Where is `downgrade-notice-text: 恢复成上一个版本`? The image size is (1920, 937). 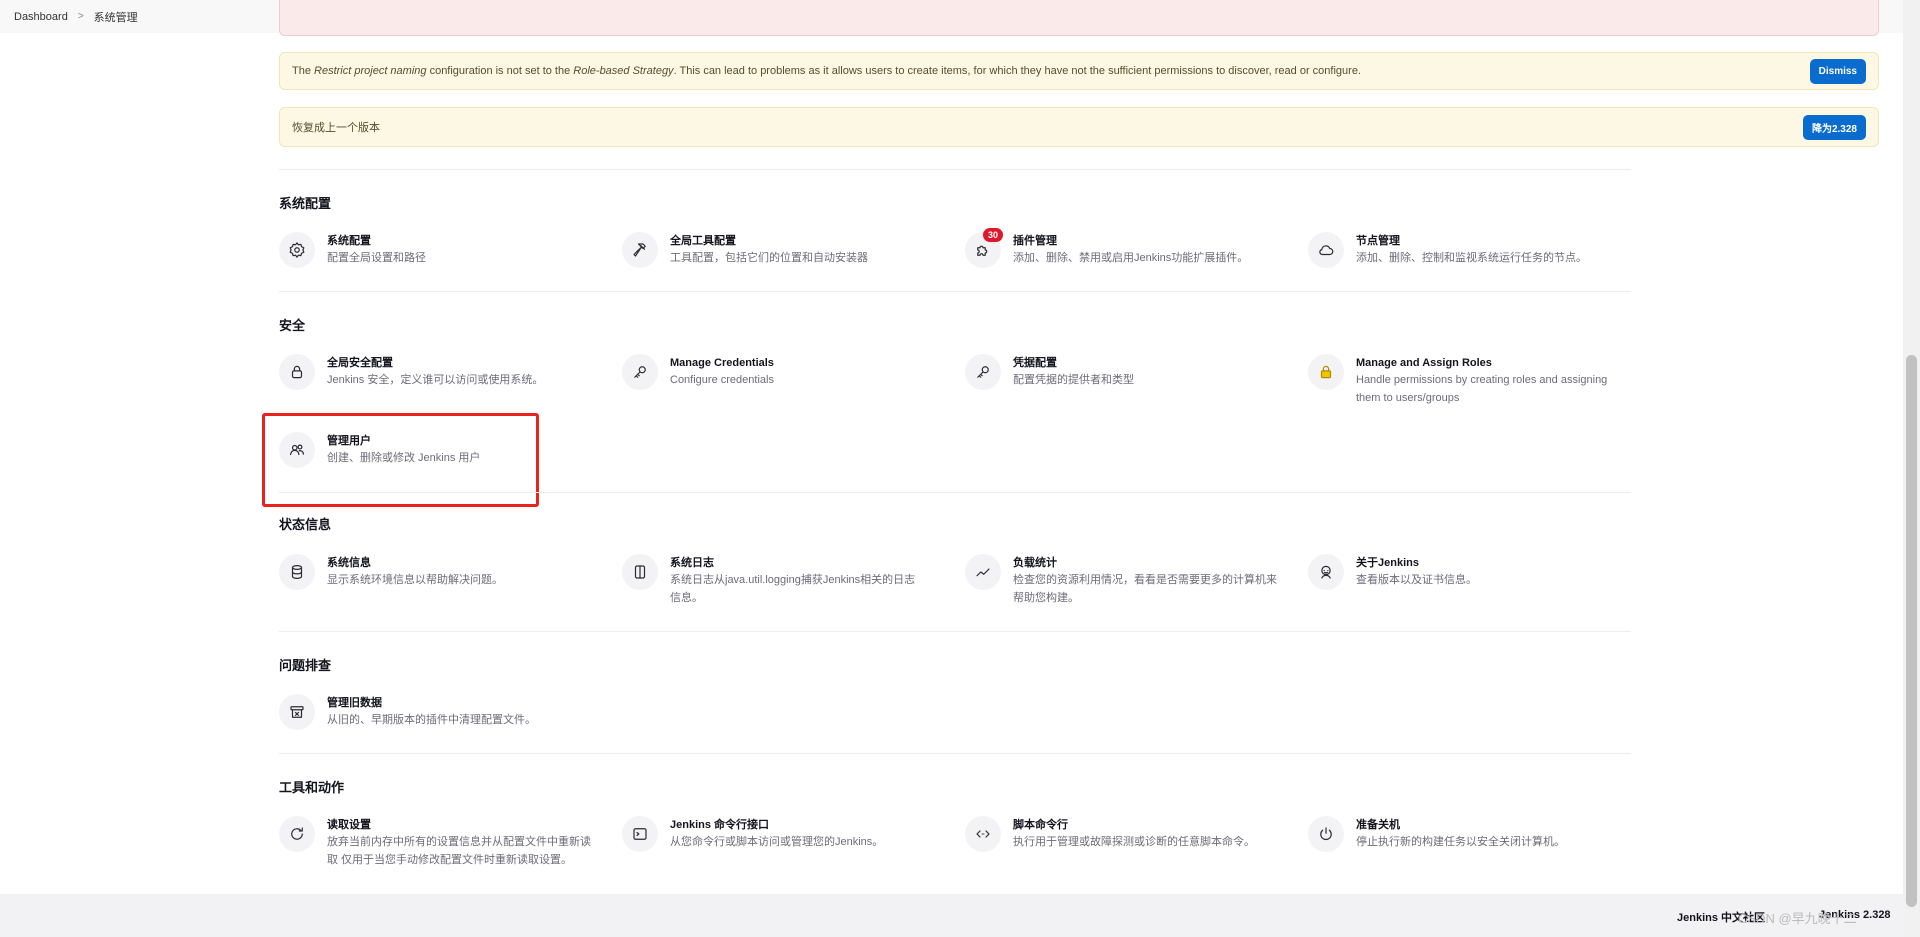
downgrade-notice-text: 恢复成上一个版本 is located at coordinates (336, 128).